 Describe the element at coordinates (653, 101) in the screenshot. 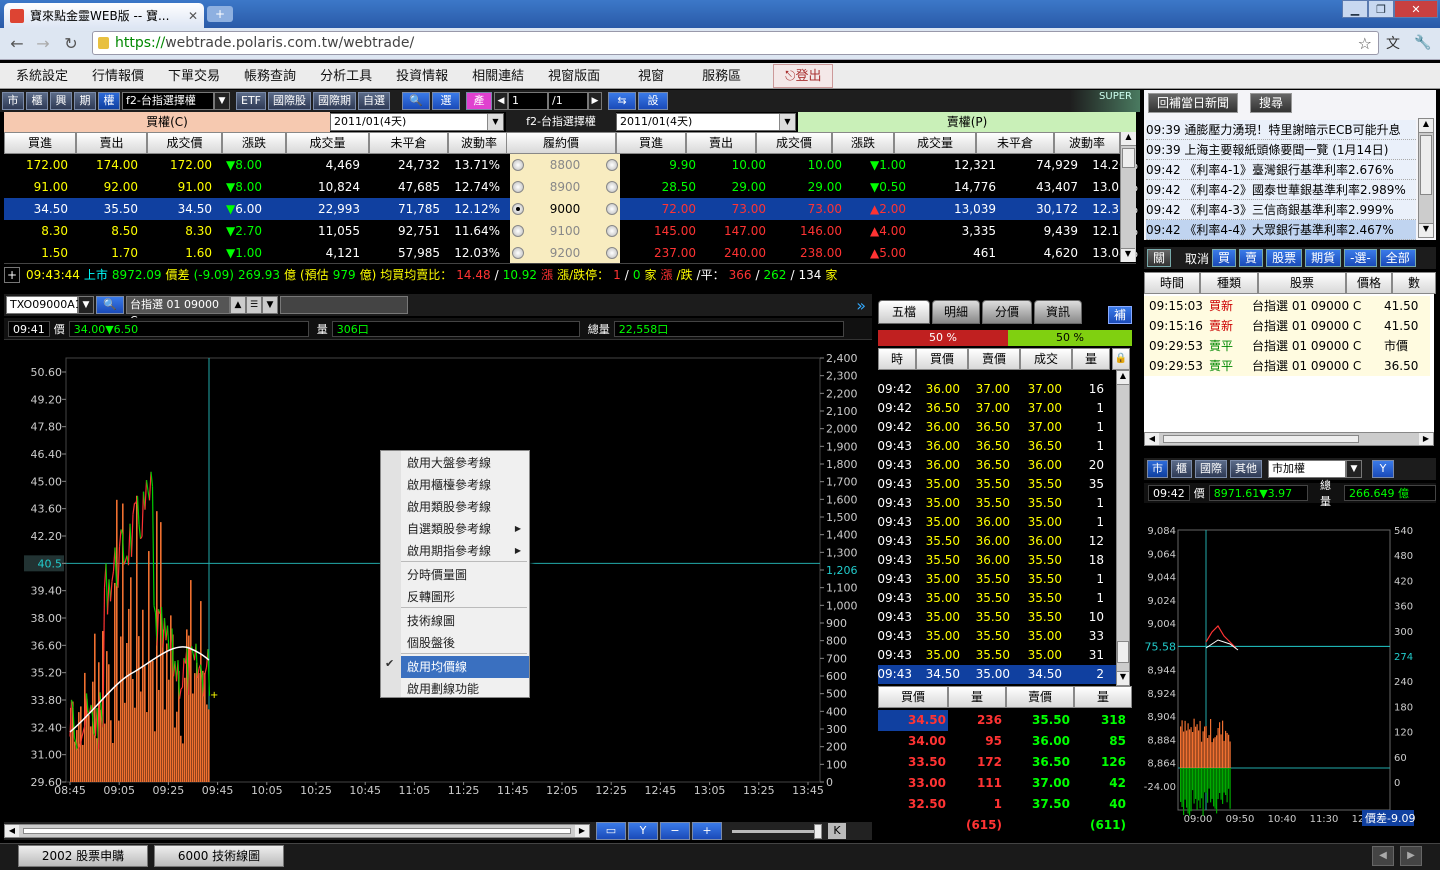

I see `settings-button: 設` at that location.